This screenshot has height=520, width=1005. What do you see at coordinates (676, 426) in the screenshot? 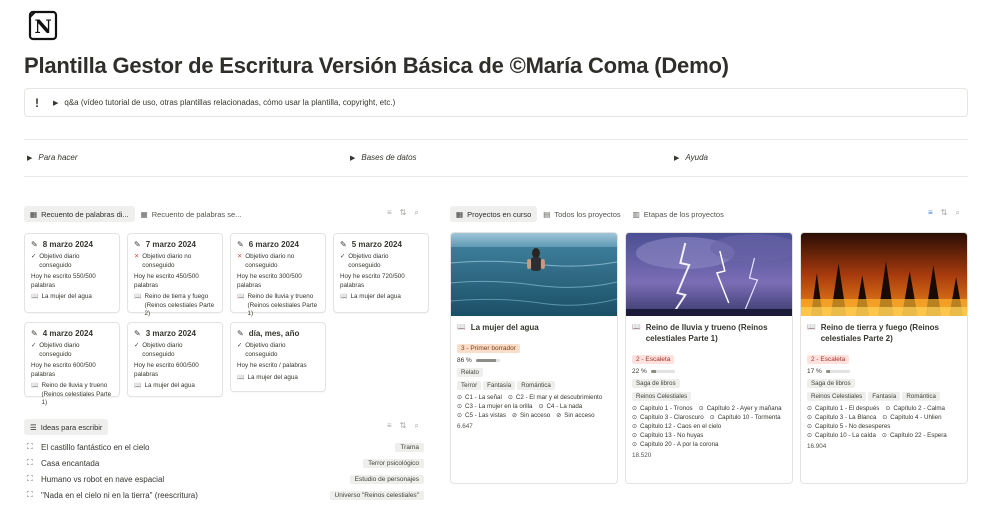
I see `chapter-link: ⊙ Capítulo 12 - Caos en el cielo` at bounding box center [676, 426].